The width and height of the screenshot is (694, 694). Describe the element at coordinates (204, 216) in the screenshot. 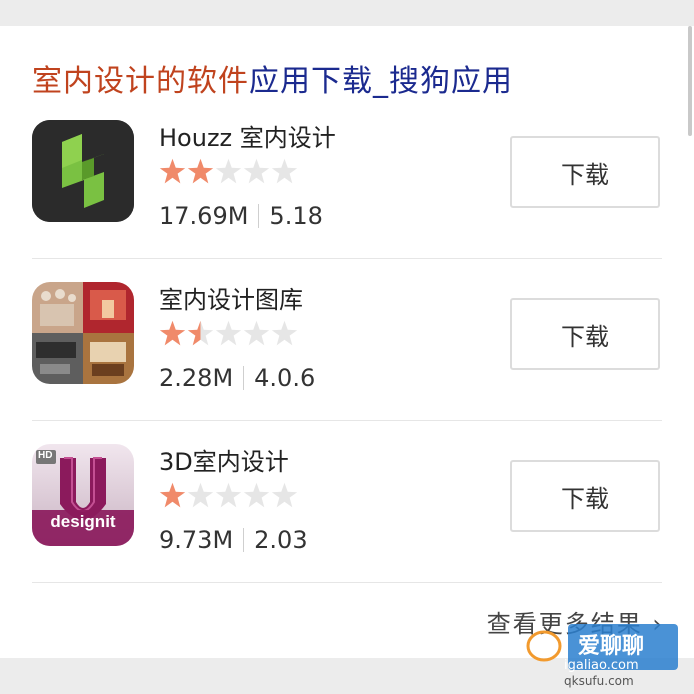

I see `app-size: 17.69M` at that location.